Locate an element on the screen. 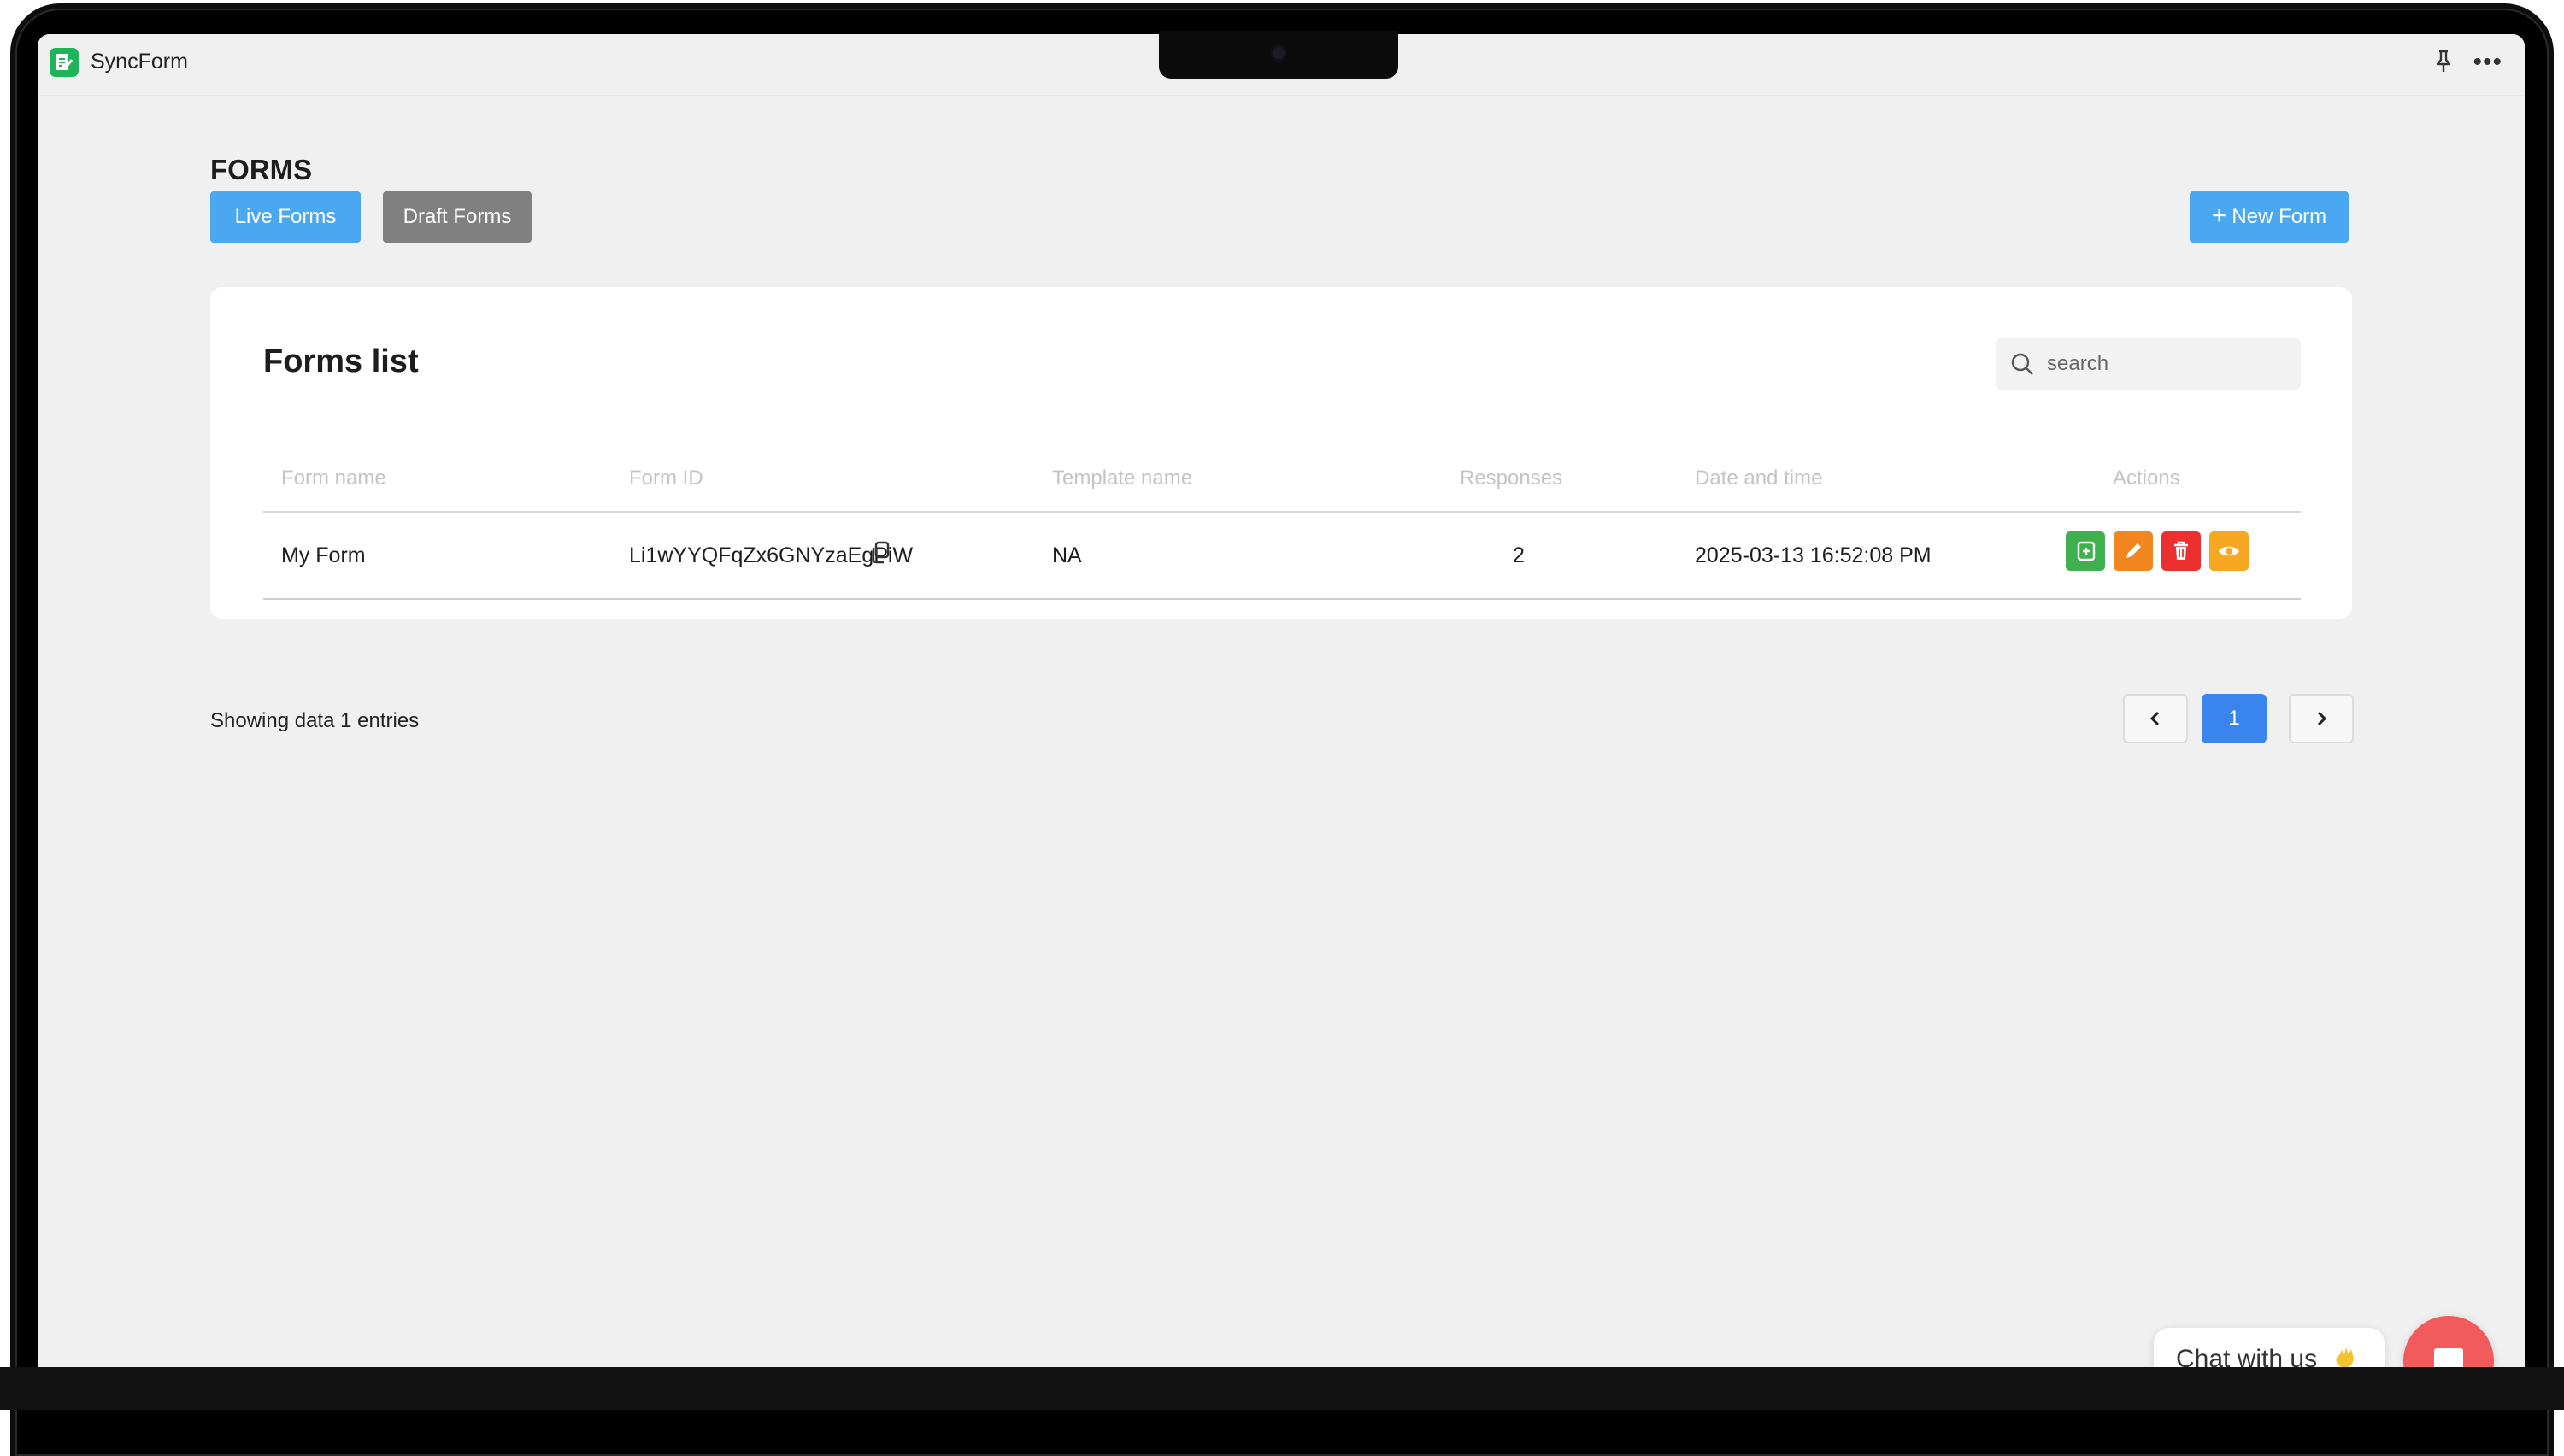 The image size is (2564, 1456). duplicate-button is located at coordinates (2085, 551).